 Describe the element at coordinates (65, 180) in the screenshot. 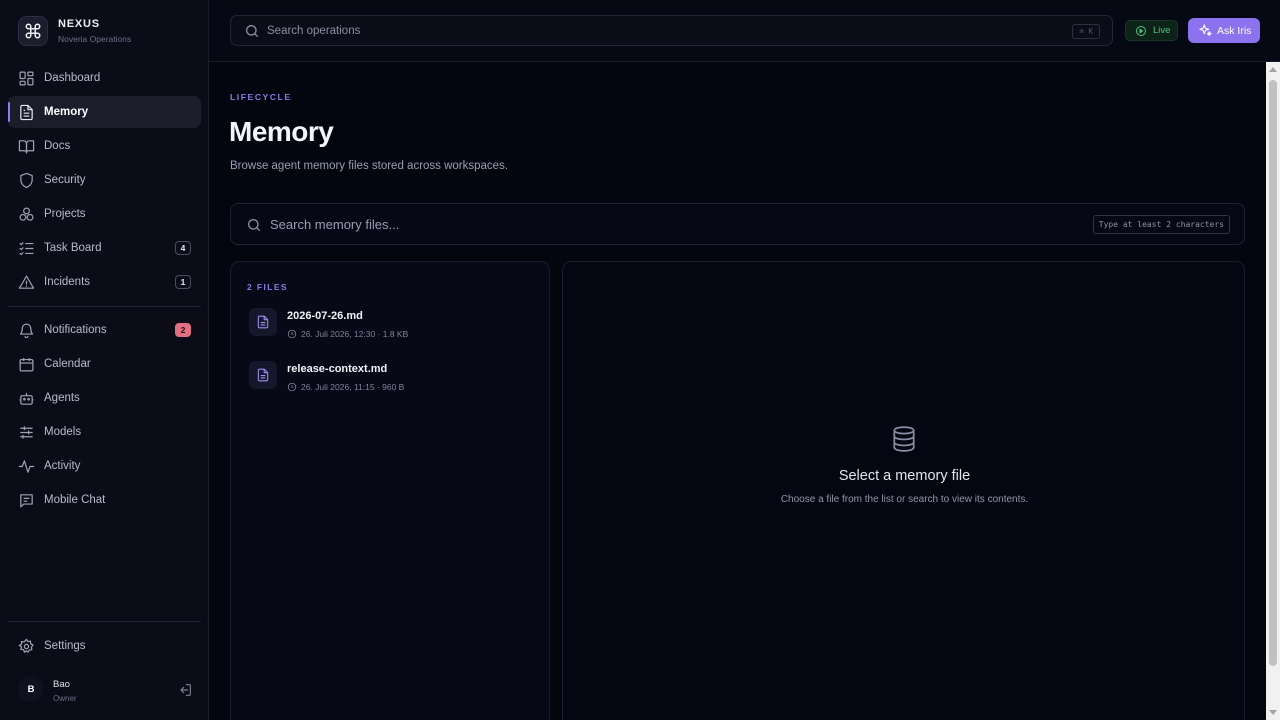

I see `sidebar-item-label: Security` at that location.